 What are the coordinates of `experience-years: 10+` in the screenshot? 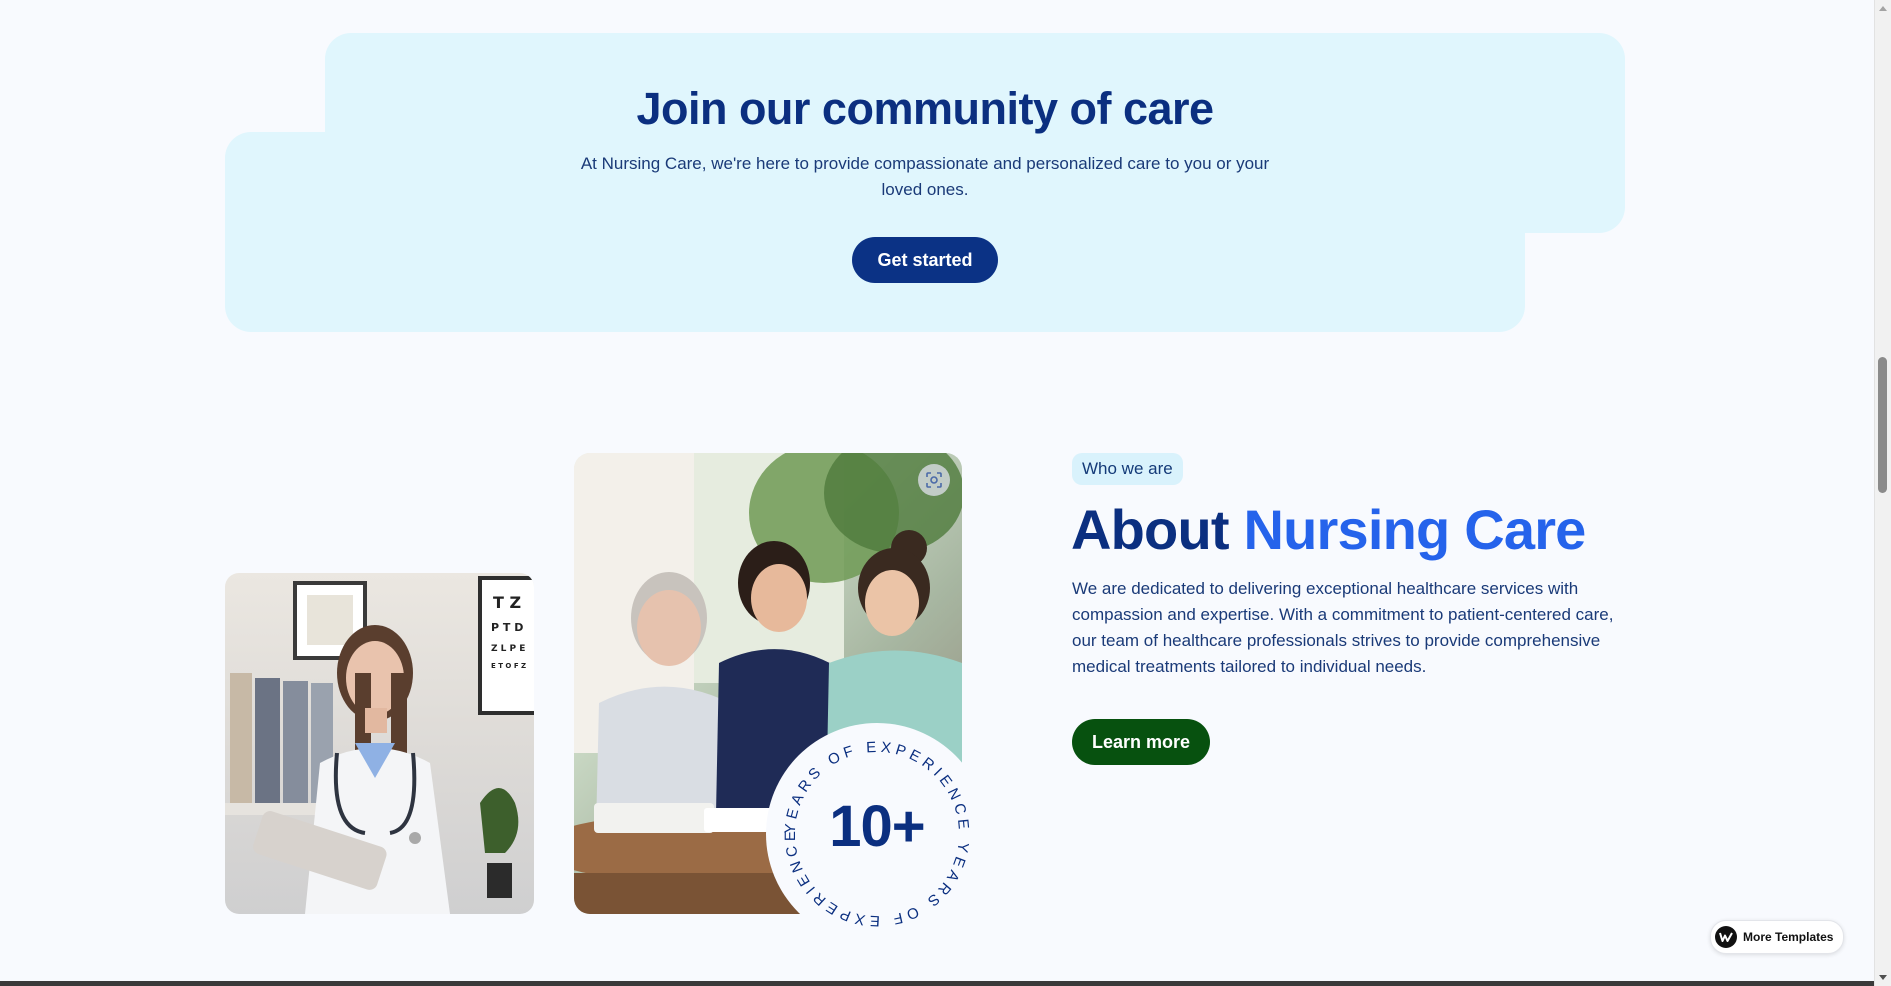 It's located at (877, 826).